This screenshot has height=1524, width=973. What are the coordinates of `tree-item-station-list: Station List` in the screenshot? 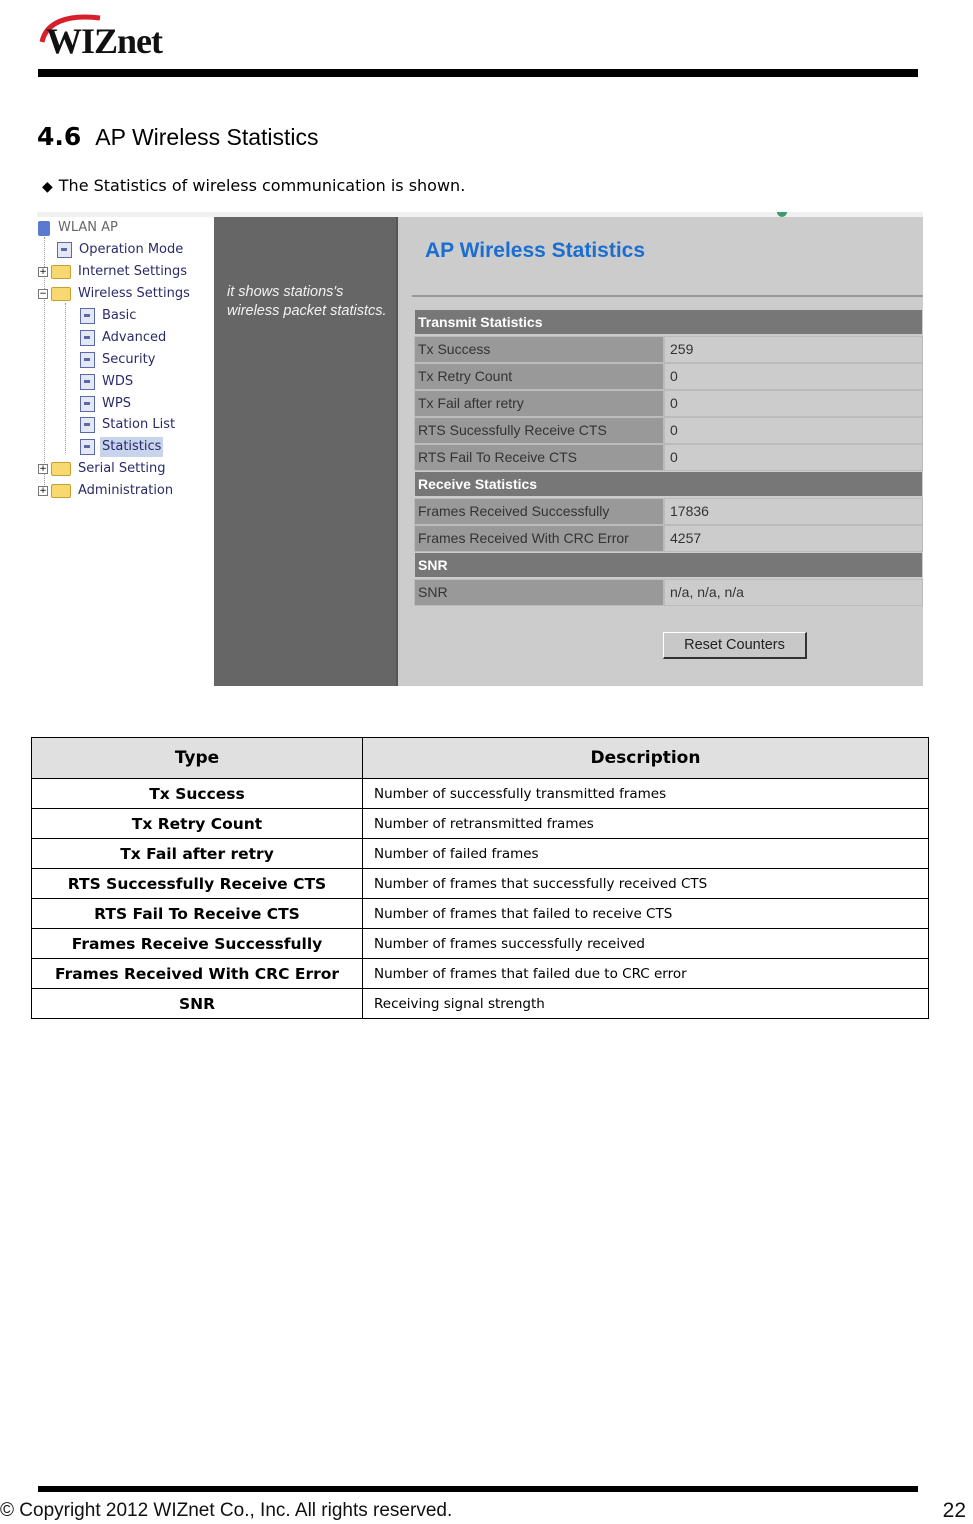 It's located at (128, 425).